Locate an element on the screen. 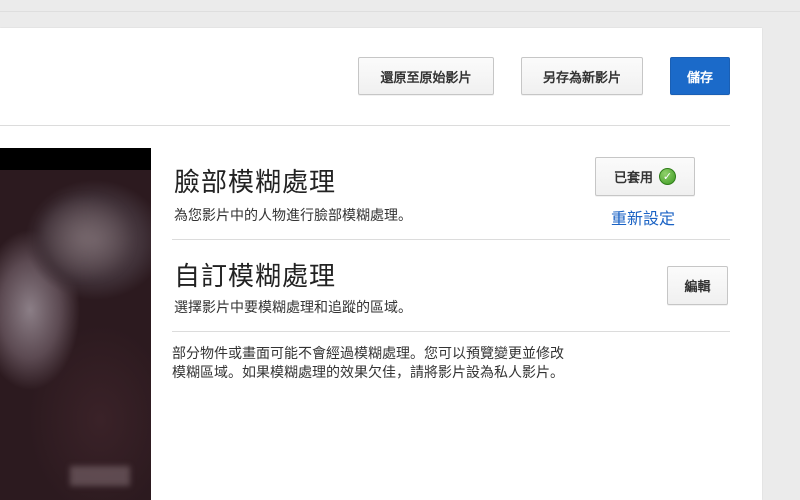 Image resolution: width=800 pixels, height=500 pixels. revert-to-original-button: 還原至原始影片 is located at coordinates (426, 76).